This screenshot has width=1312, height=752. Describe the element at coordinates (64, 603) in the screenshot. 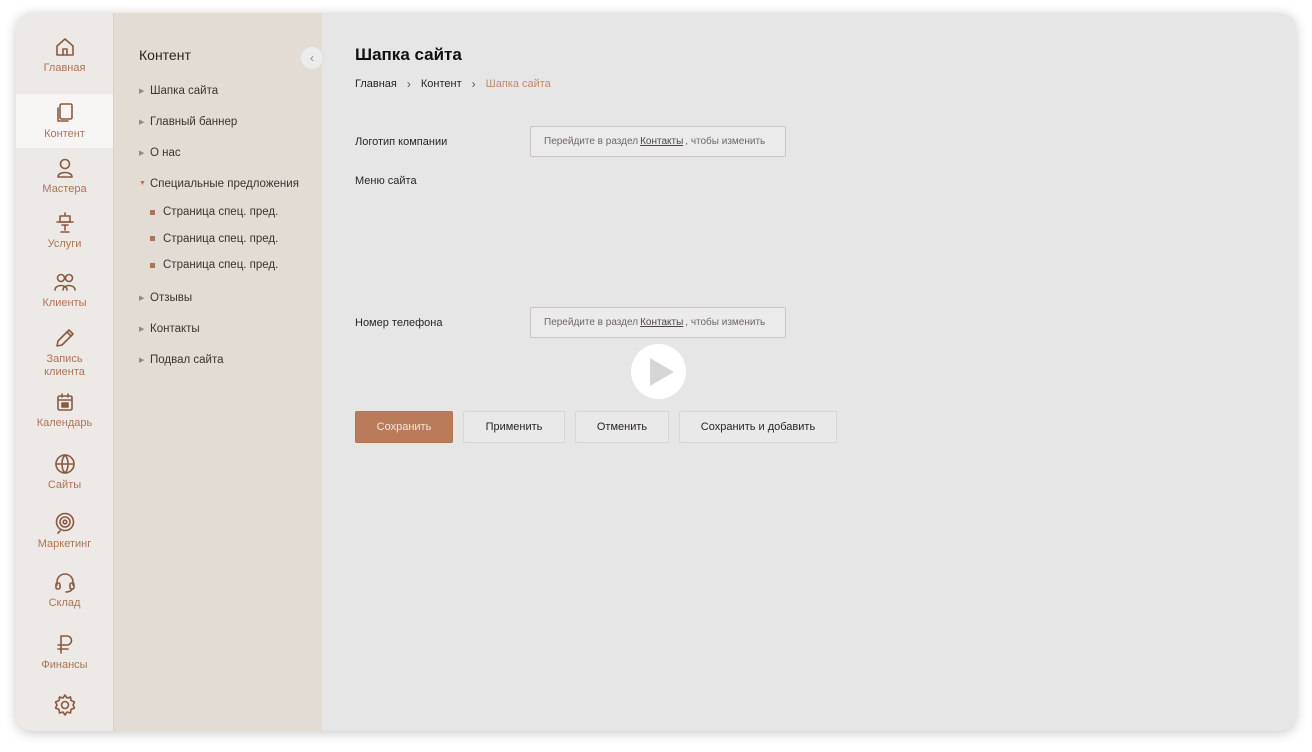

I see `nav-label: Склад` at that location.